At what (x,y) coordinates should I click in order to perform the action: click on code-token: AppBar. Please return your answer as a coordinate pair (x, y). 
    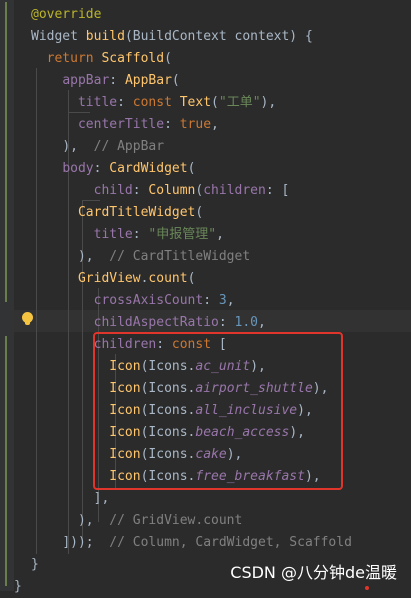
    Looking at the image, I should click on (148, 80).